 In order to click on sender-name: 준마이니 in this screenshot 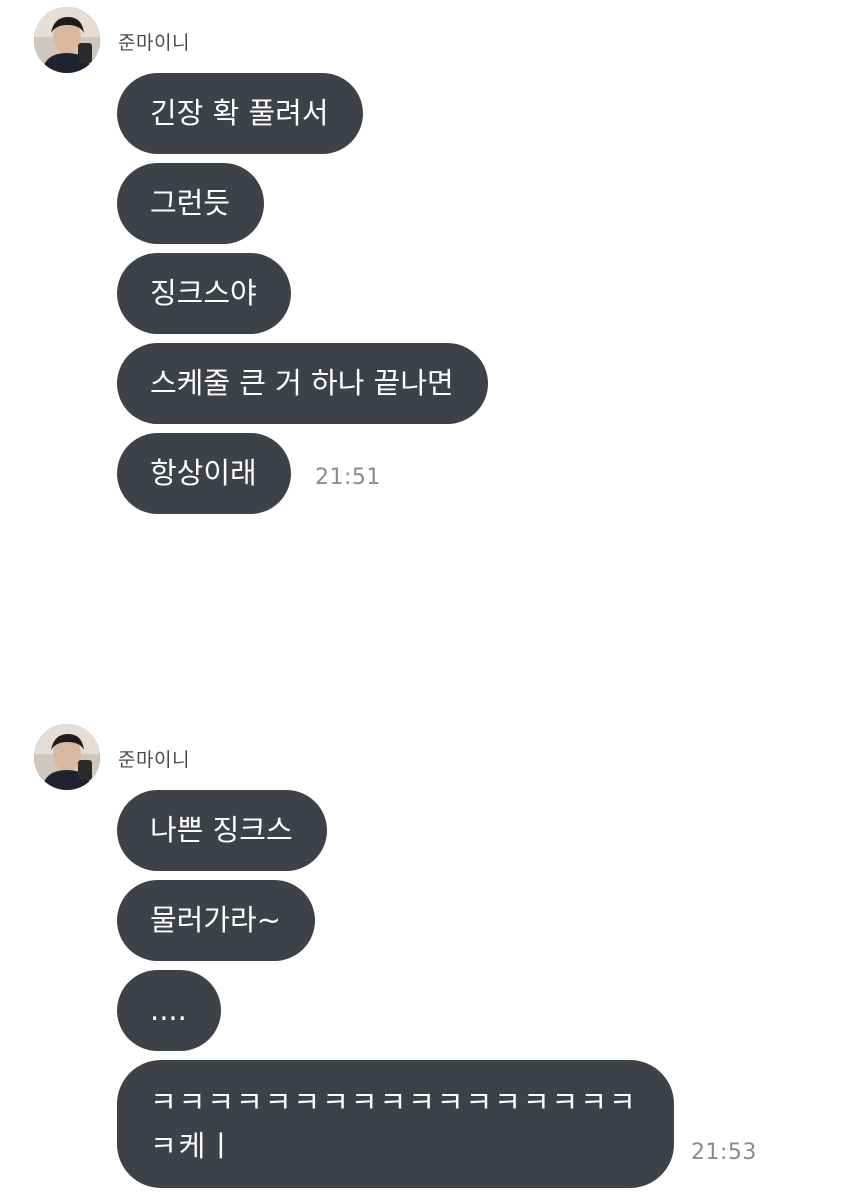, I will do `click(154, 760)`.